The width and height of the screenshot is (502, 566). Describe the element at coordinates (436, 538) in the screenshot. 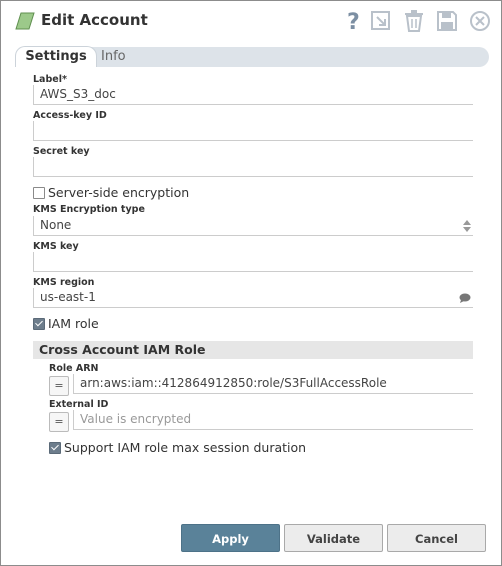

I see `cancel-button: Cancel` at that location.